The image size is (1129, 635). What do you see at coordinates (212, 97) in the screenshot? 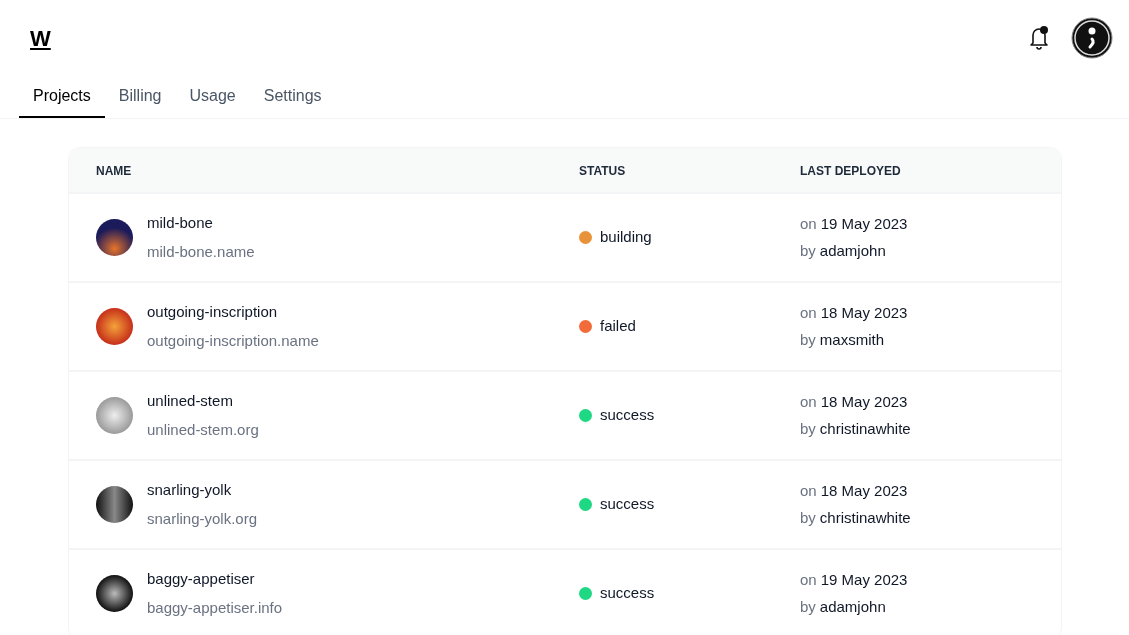
I see `tab: Usage` at bounding box center [212, 97].